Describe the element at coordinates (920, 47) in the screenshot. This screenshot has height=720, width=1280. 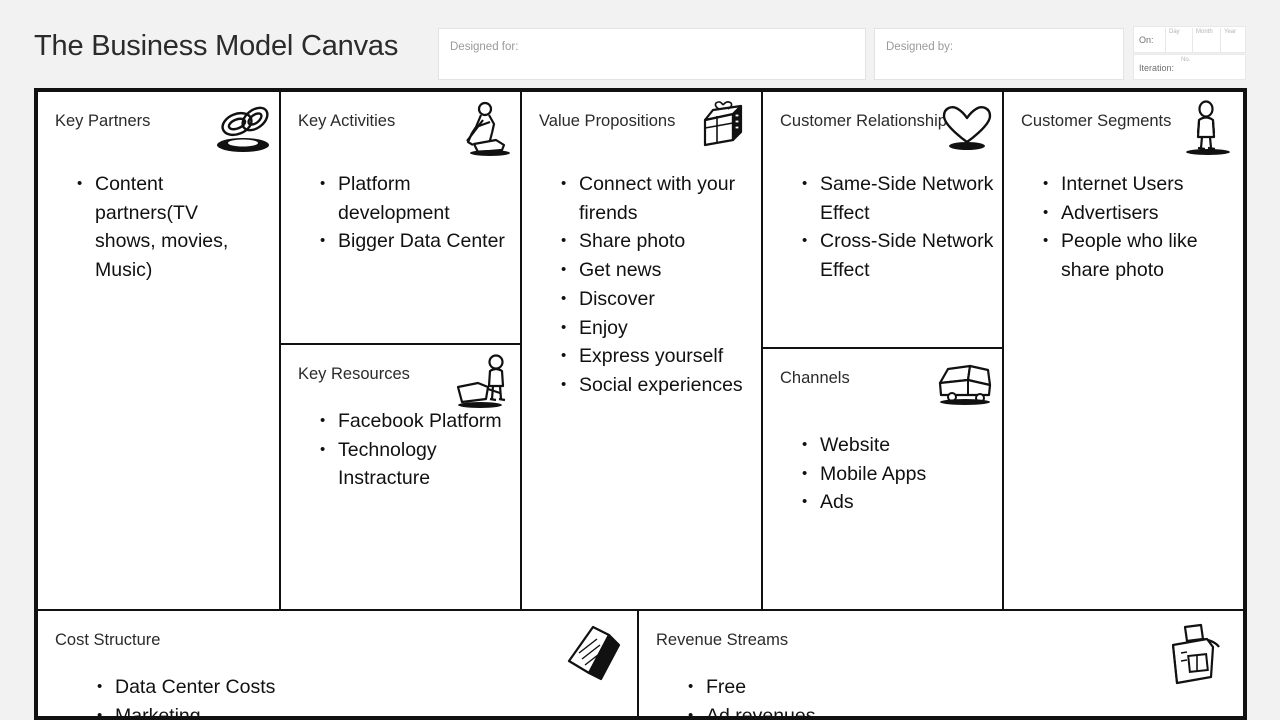
I see `designed-by-label: Designed by:` at that location.